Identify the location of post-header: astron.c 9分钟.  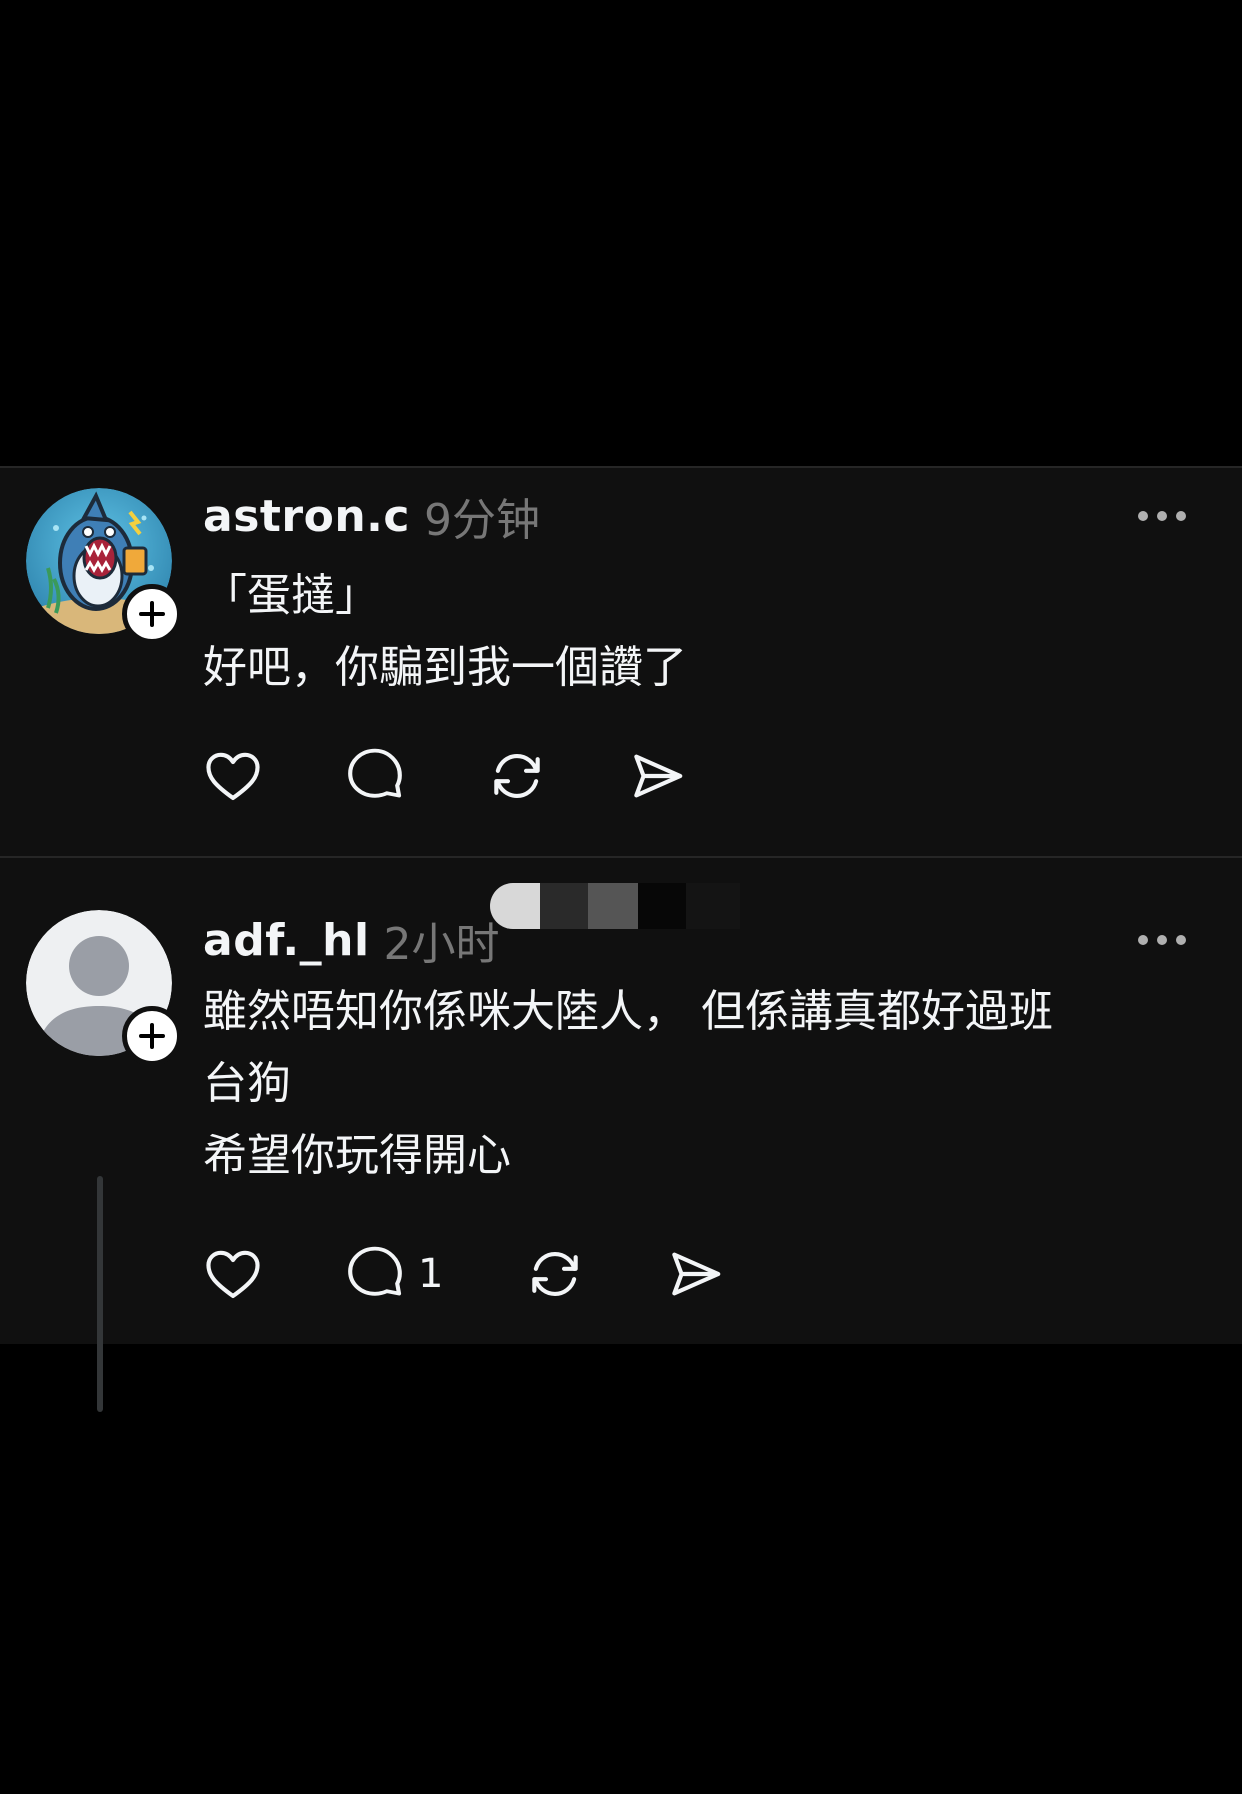
(371, 516).